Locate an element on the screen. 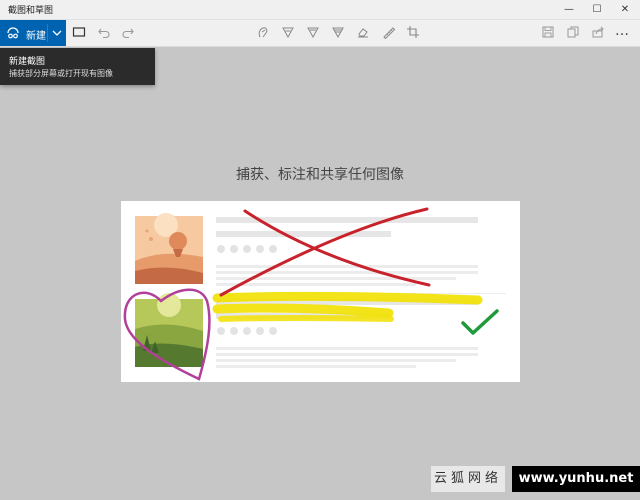 This screenshot has width=640, height=500. pencil-icon is located at coordinates (313, 32).